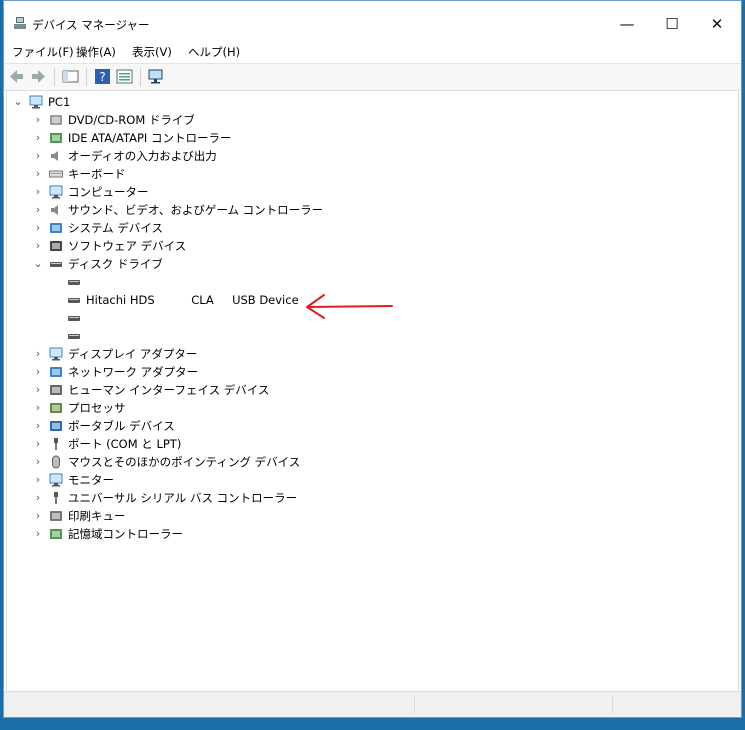 The image size is (745, 730). I want to click on tree-item-label: プロセッサ, so click(97, 408).